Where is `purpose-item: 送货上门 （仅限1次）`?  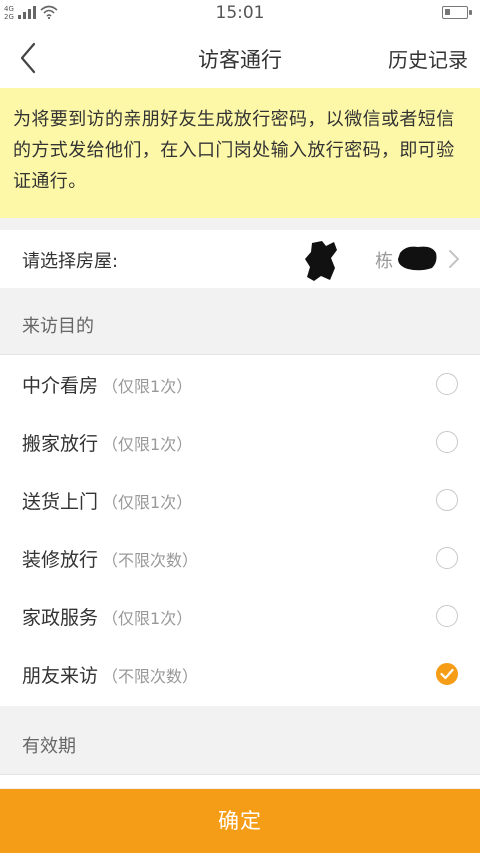
purpose-item: 送货上门 （仅限1次） is located at coordinates (240, 500).